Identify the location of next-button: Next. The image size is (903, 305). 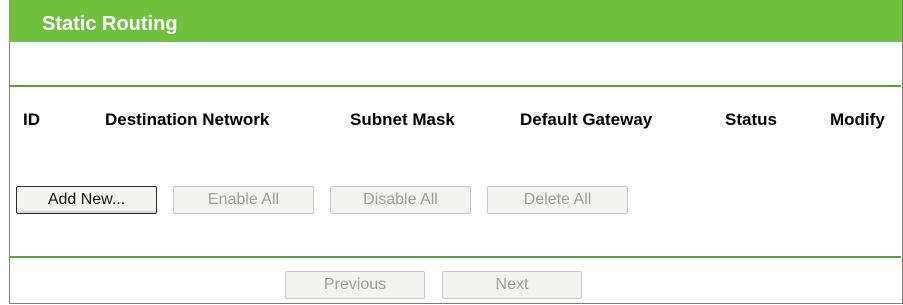
(512, 285).